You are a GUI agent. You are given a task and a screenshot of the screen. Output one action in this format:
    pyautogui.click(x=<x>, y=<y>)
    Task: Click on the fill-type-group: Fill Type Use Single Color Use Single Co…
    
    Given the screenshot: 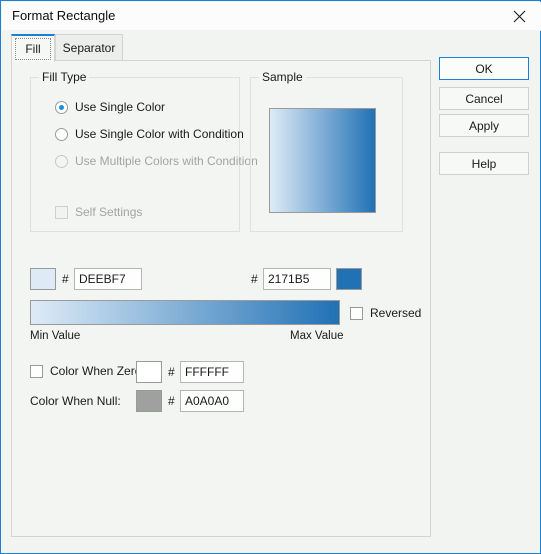 What is the action you would take?
    pyautogui.click(x=144, y=151)
    